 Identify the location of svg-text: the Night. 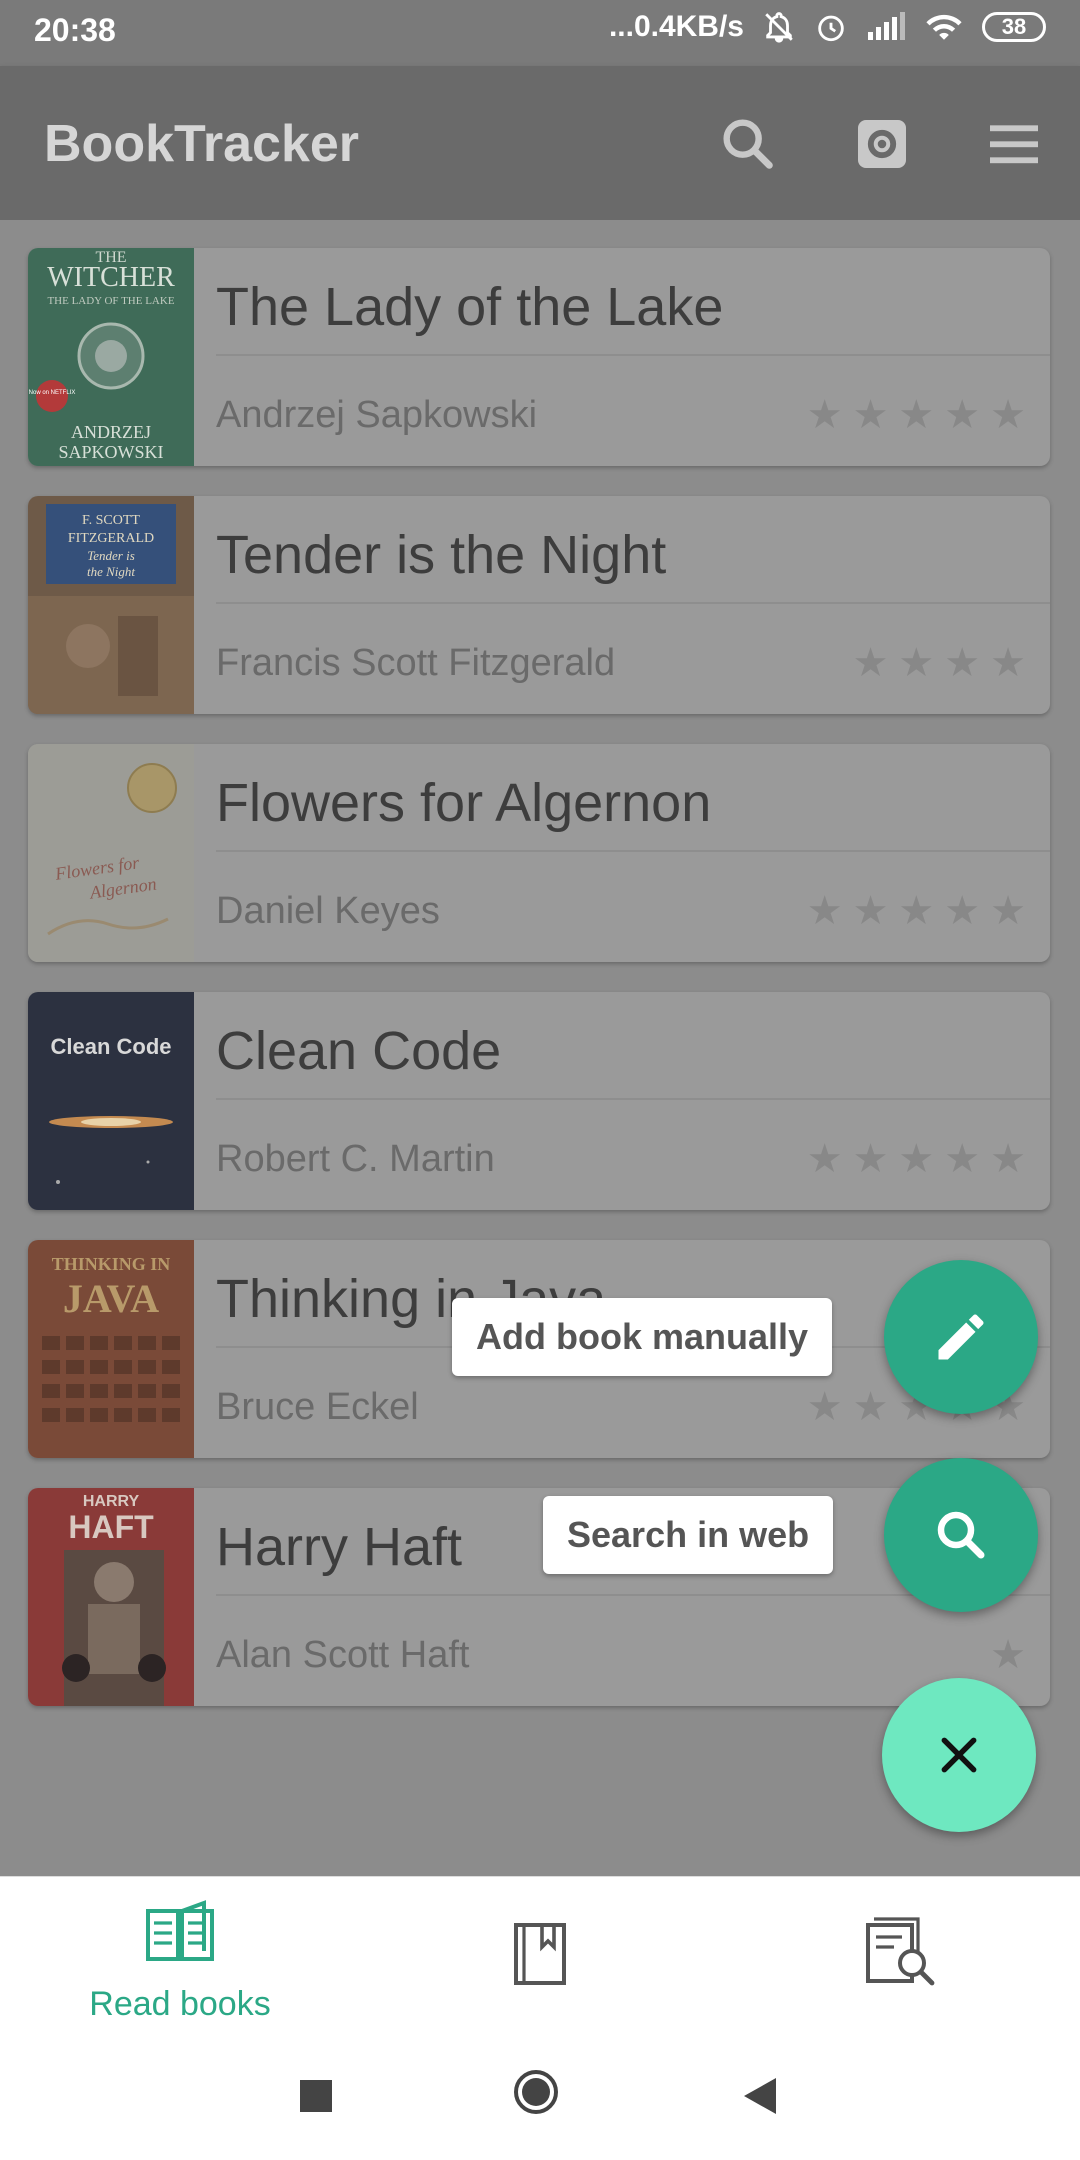
(111, 571).